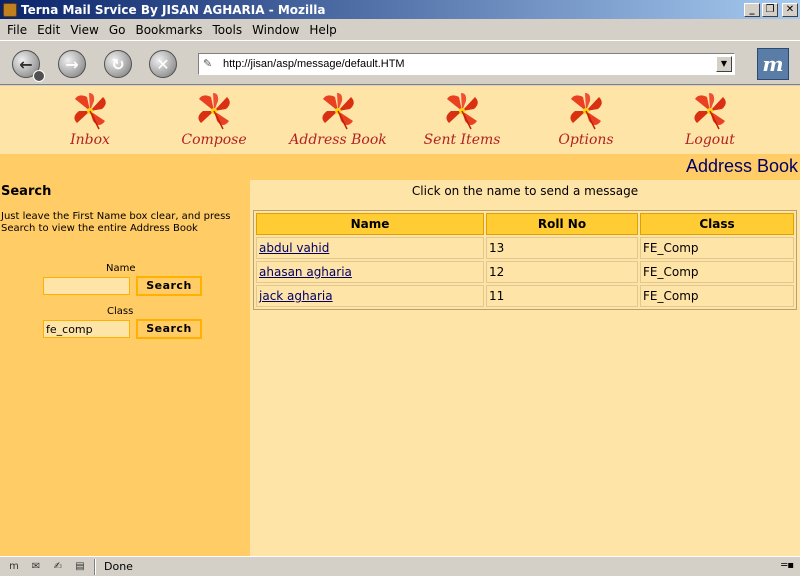 Image resolution: width=800 pixels, height=576 pixels. I want to click on nav-inbox: Inbox, so click(90, 120).